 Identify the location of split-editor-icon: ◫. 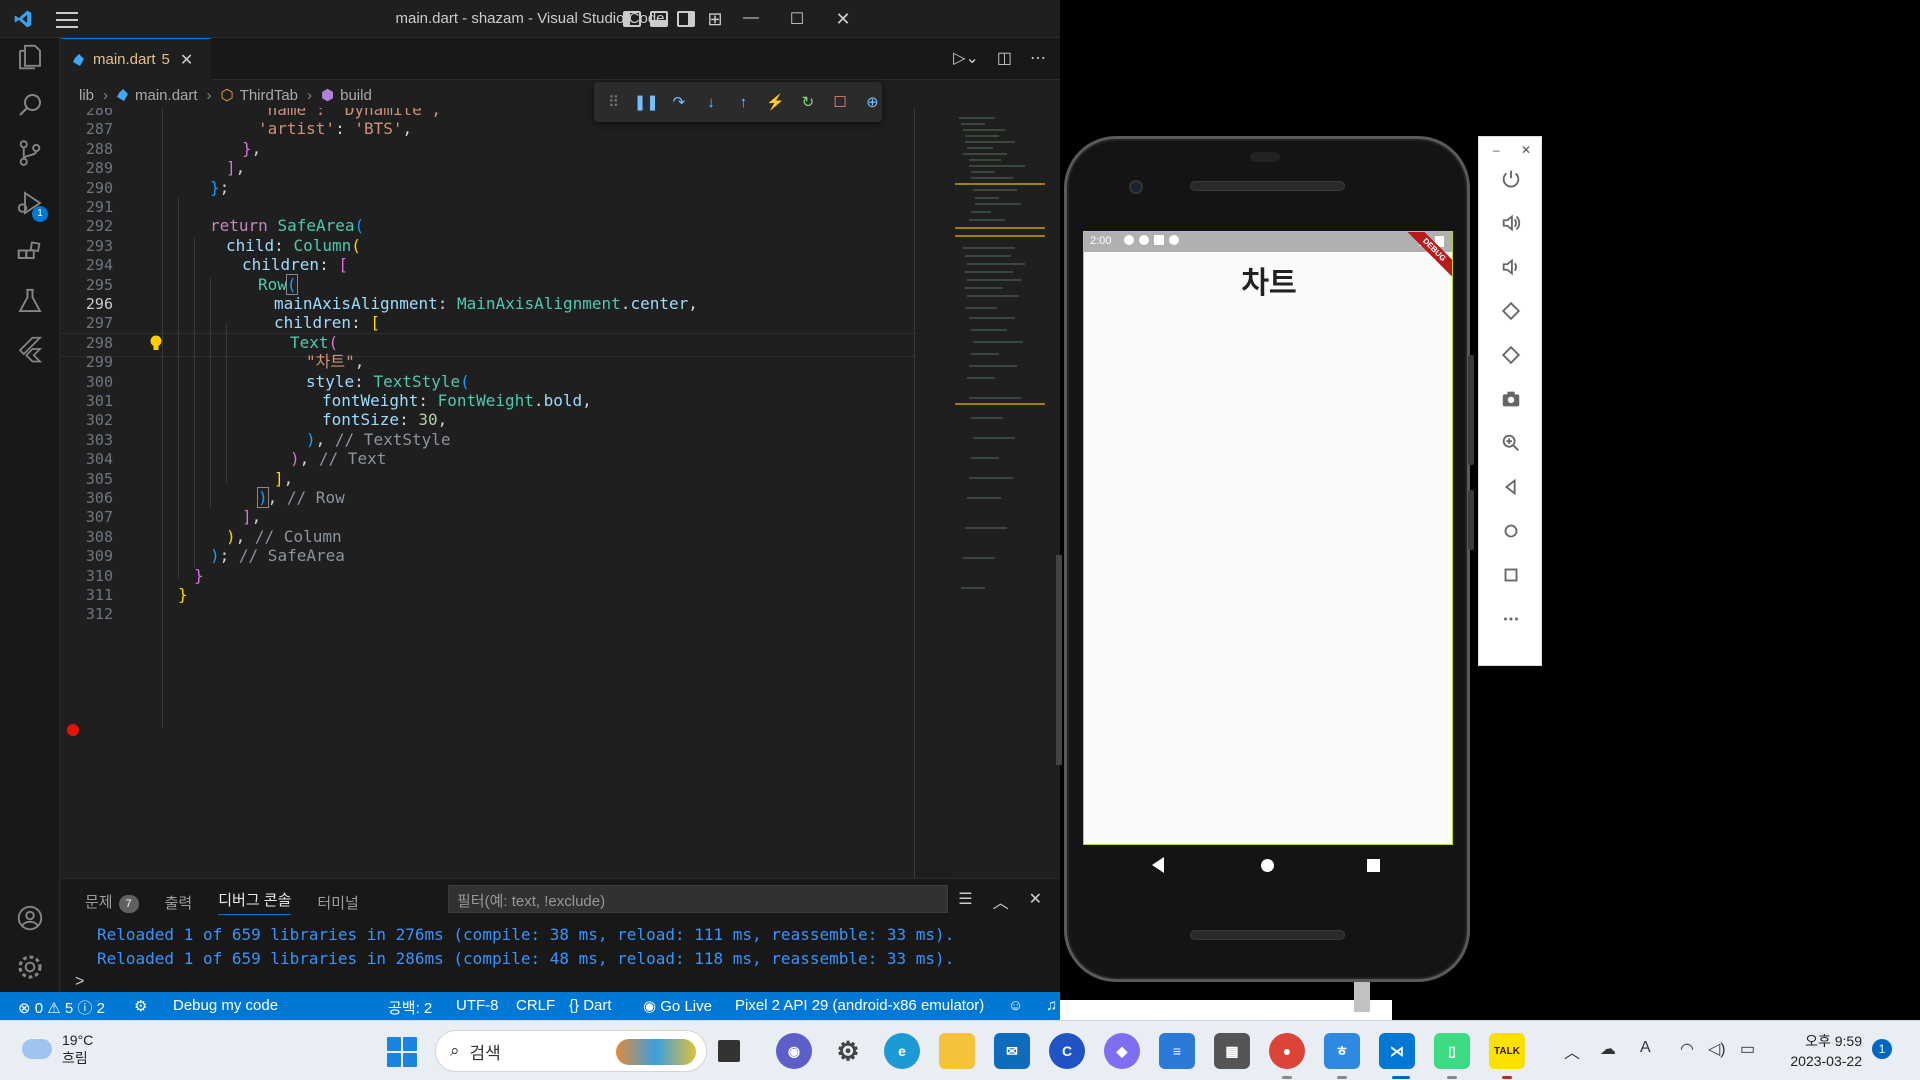
(1004, 58).